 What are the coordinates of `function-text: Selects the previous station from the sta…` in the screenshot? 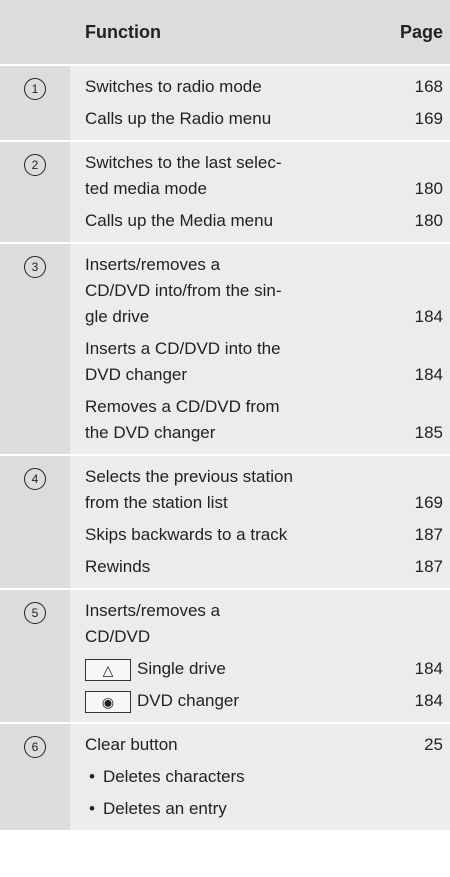 It's located at (189, 489).